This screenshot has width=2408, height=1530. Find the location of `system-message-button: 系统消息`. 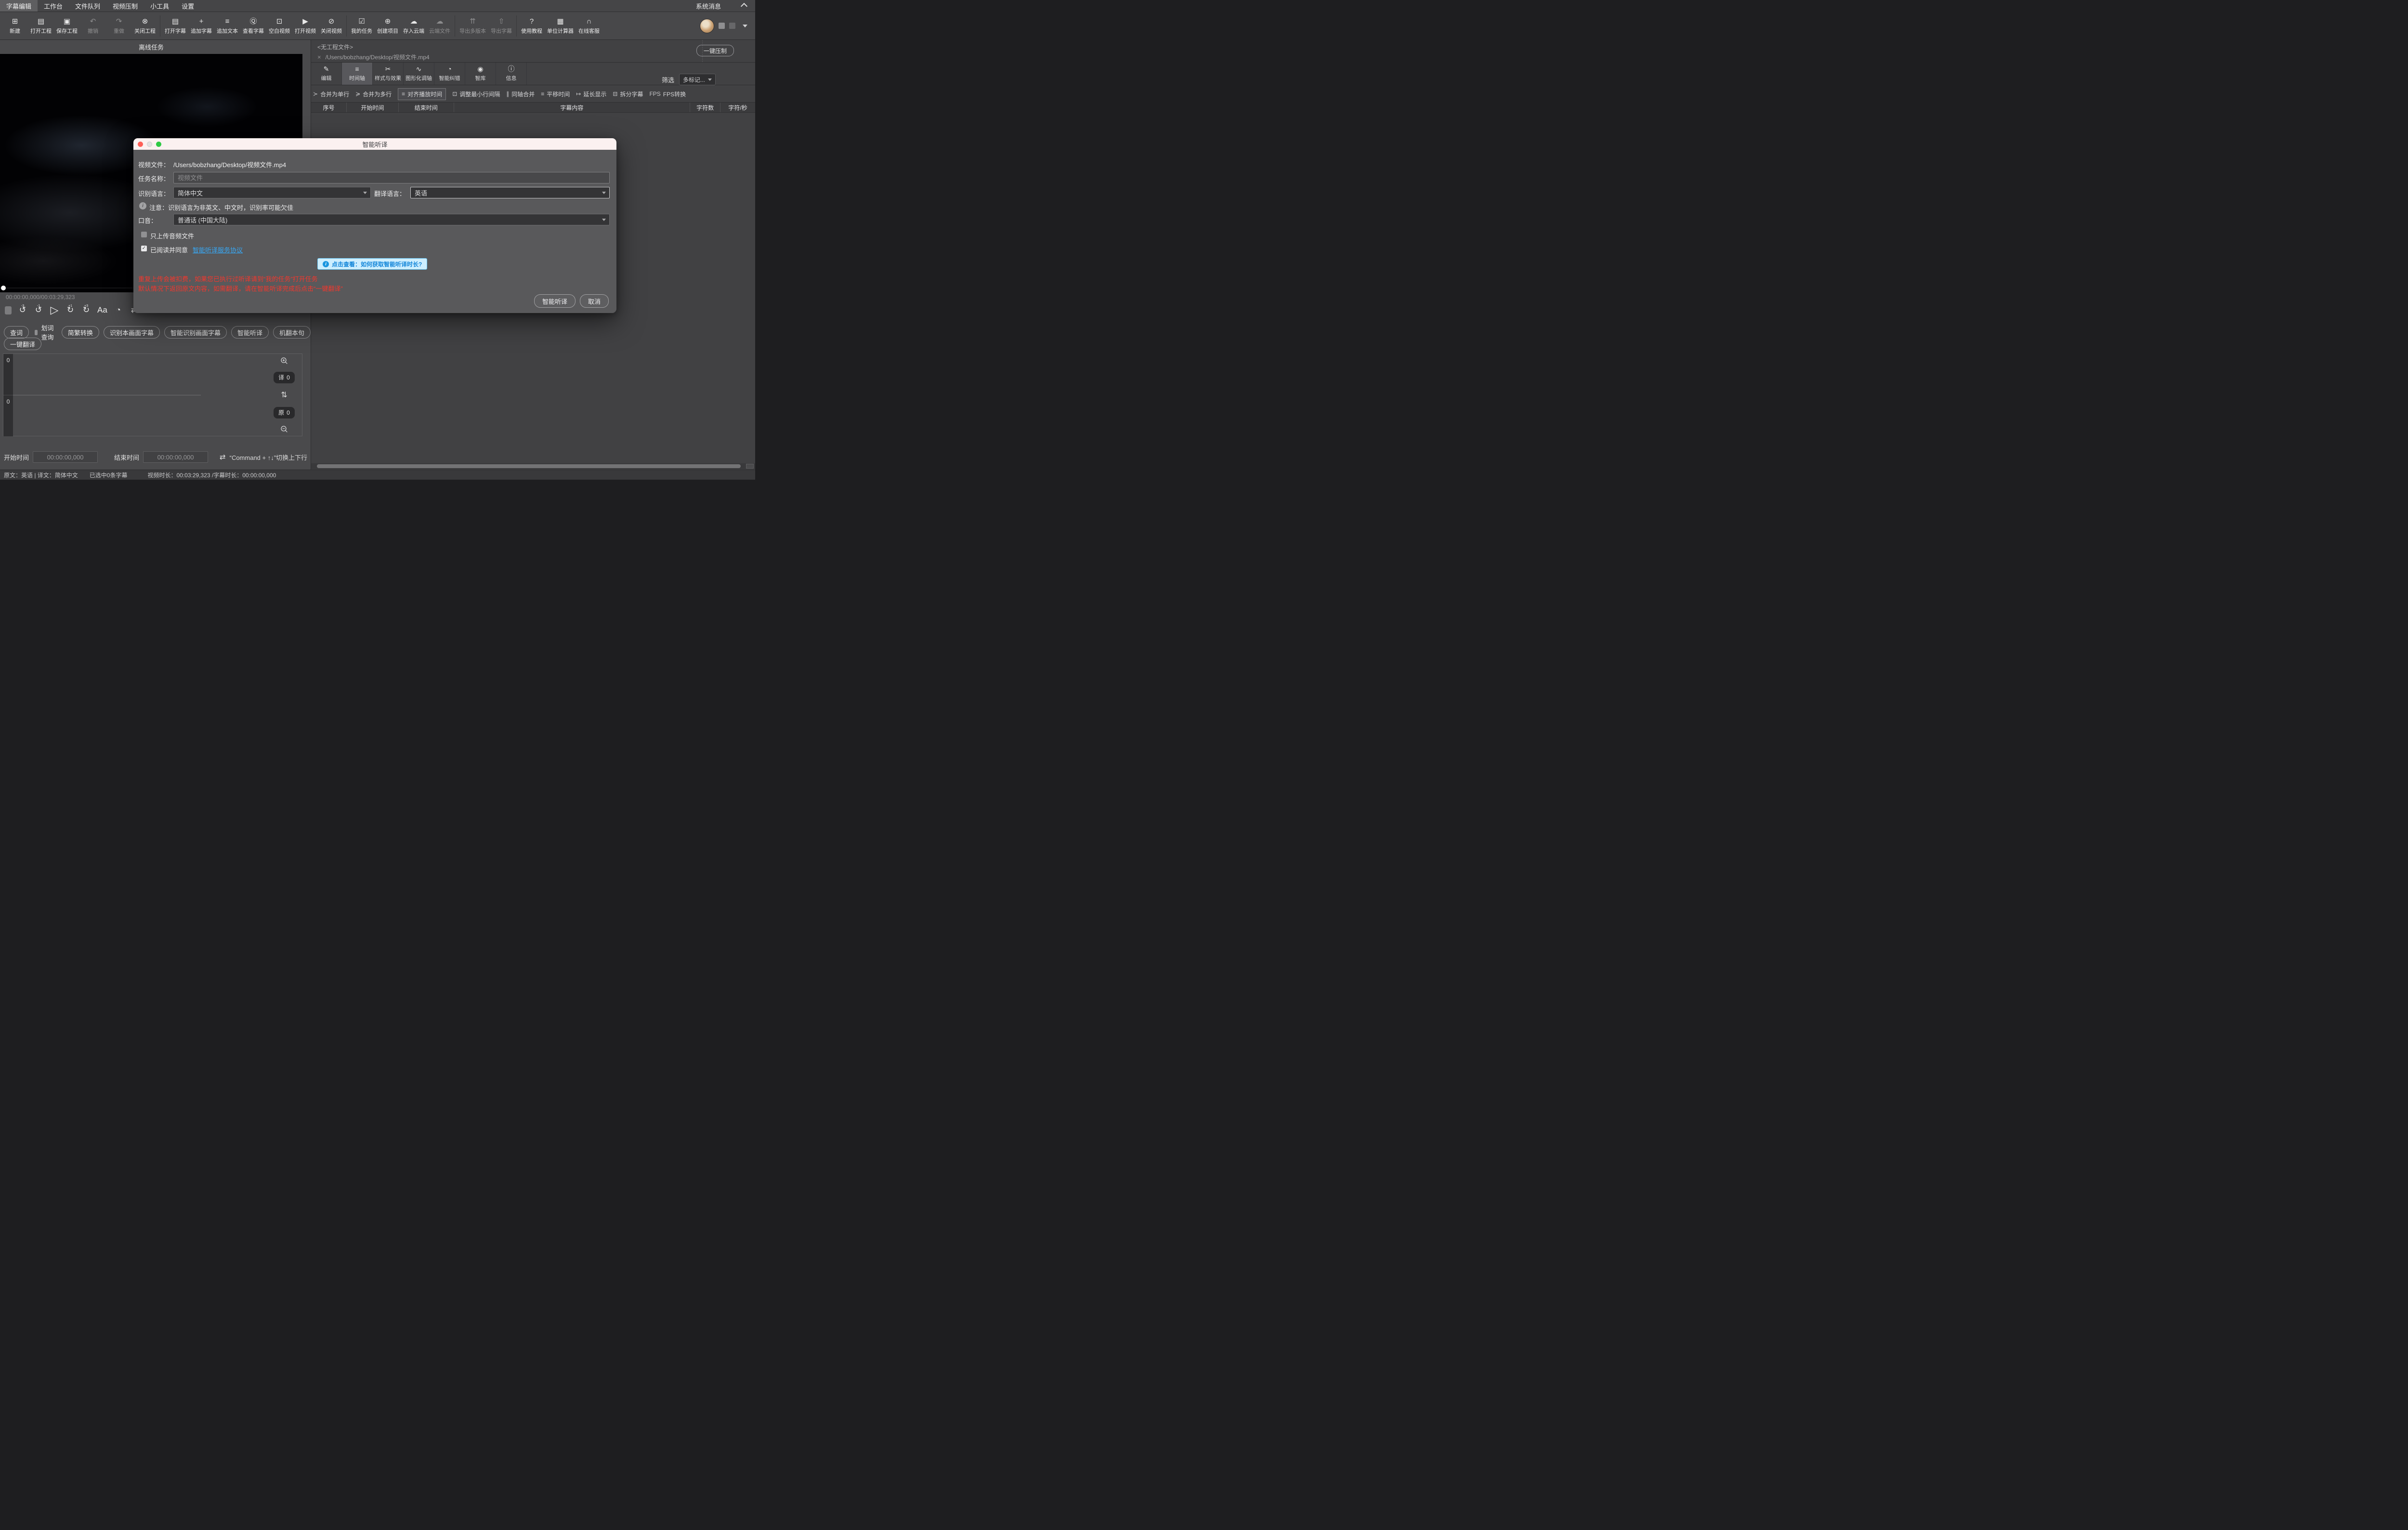

system-message-button: 系统消息 is located at coordinates (708, 6).